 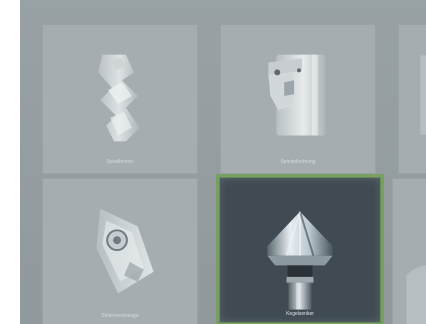 What do you see at coordinates (120, 316) in the screenshot?
I see `tile-label: Sinterwerkzeuge` at bounding box center [120, 316].